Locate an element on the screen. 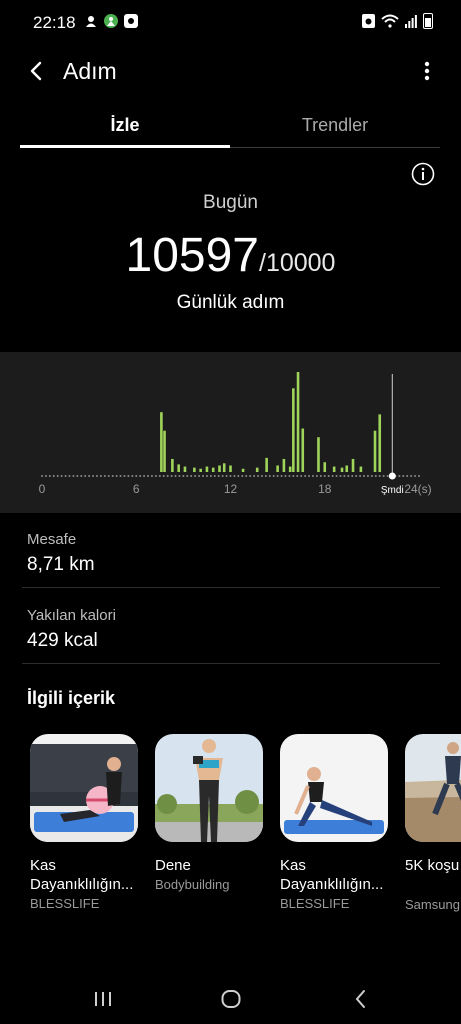 This screenshot has height=1024, width=461. tab-bar: İzle Trendler is located at coordinates (230, 126).